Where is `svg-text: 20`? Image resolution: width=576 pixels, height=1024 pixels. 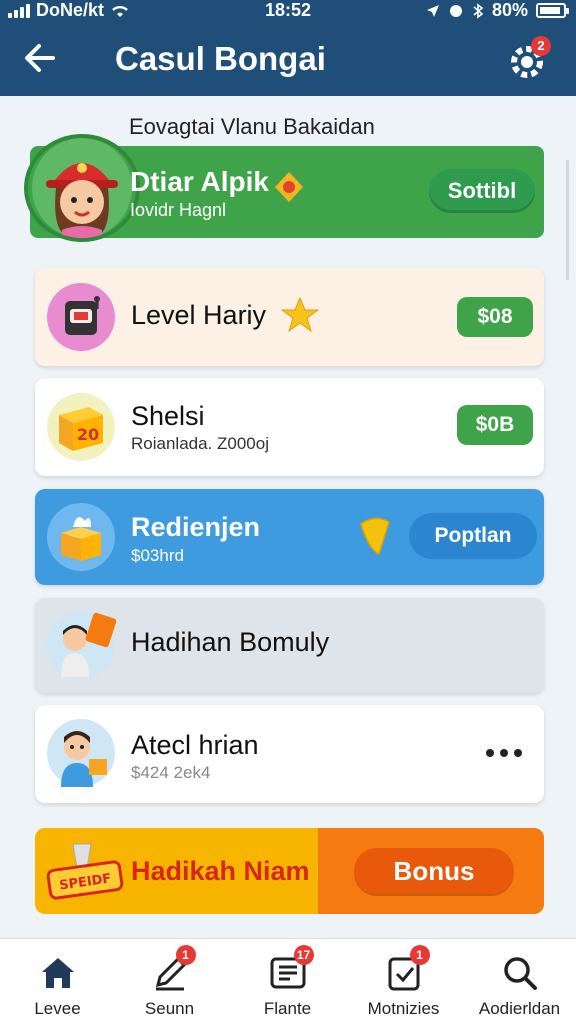
svg-text: 20 is located at coordinates (88, 434).